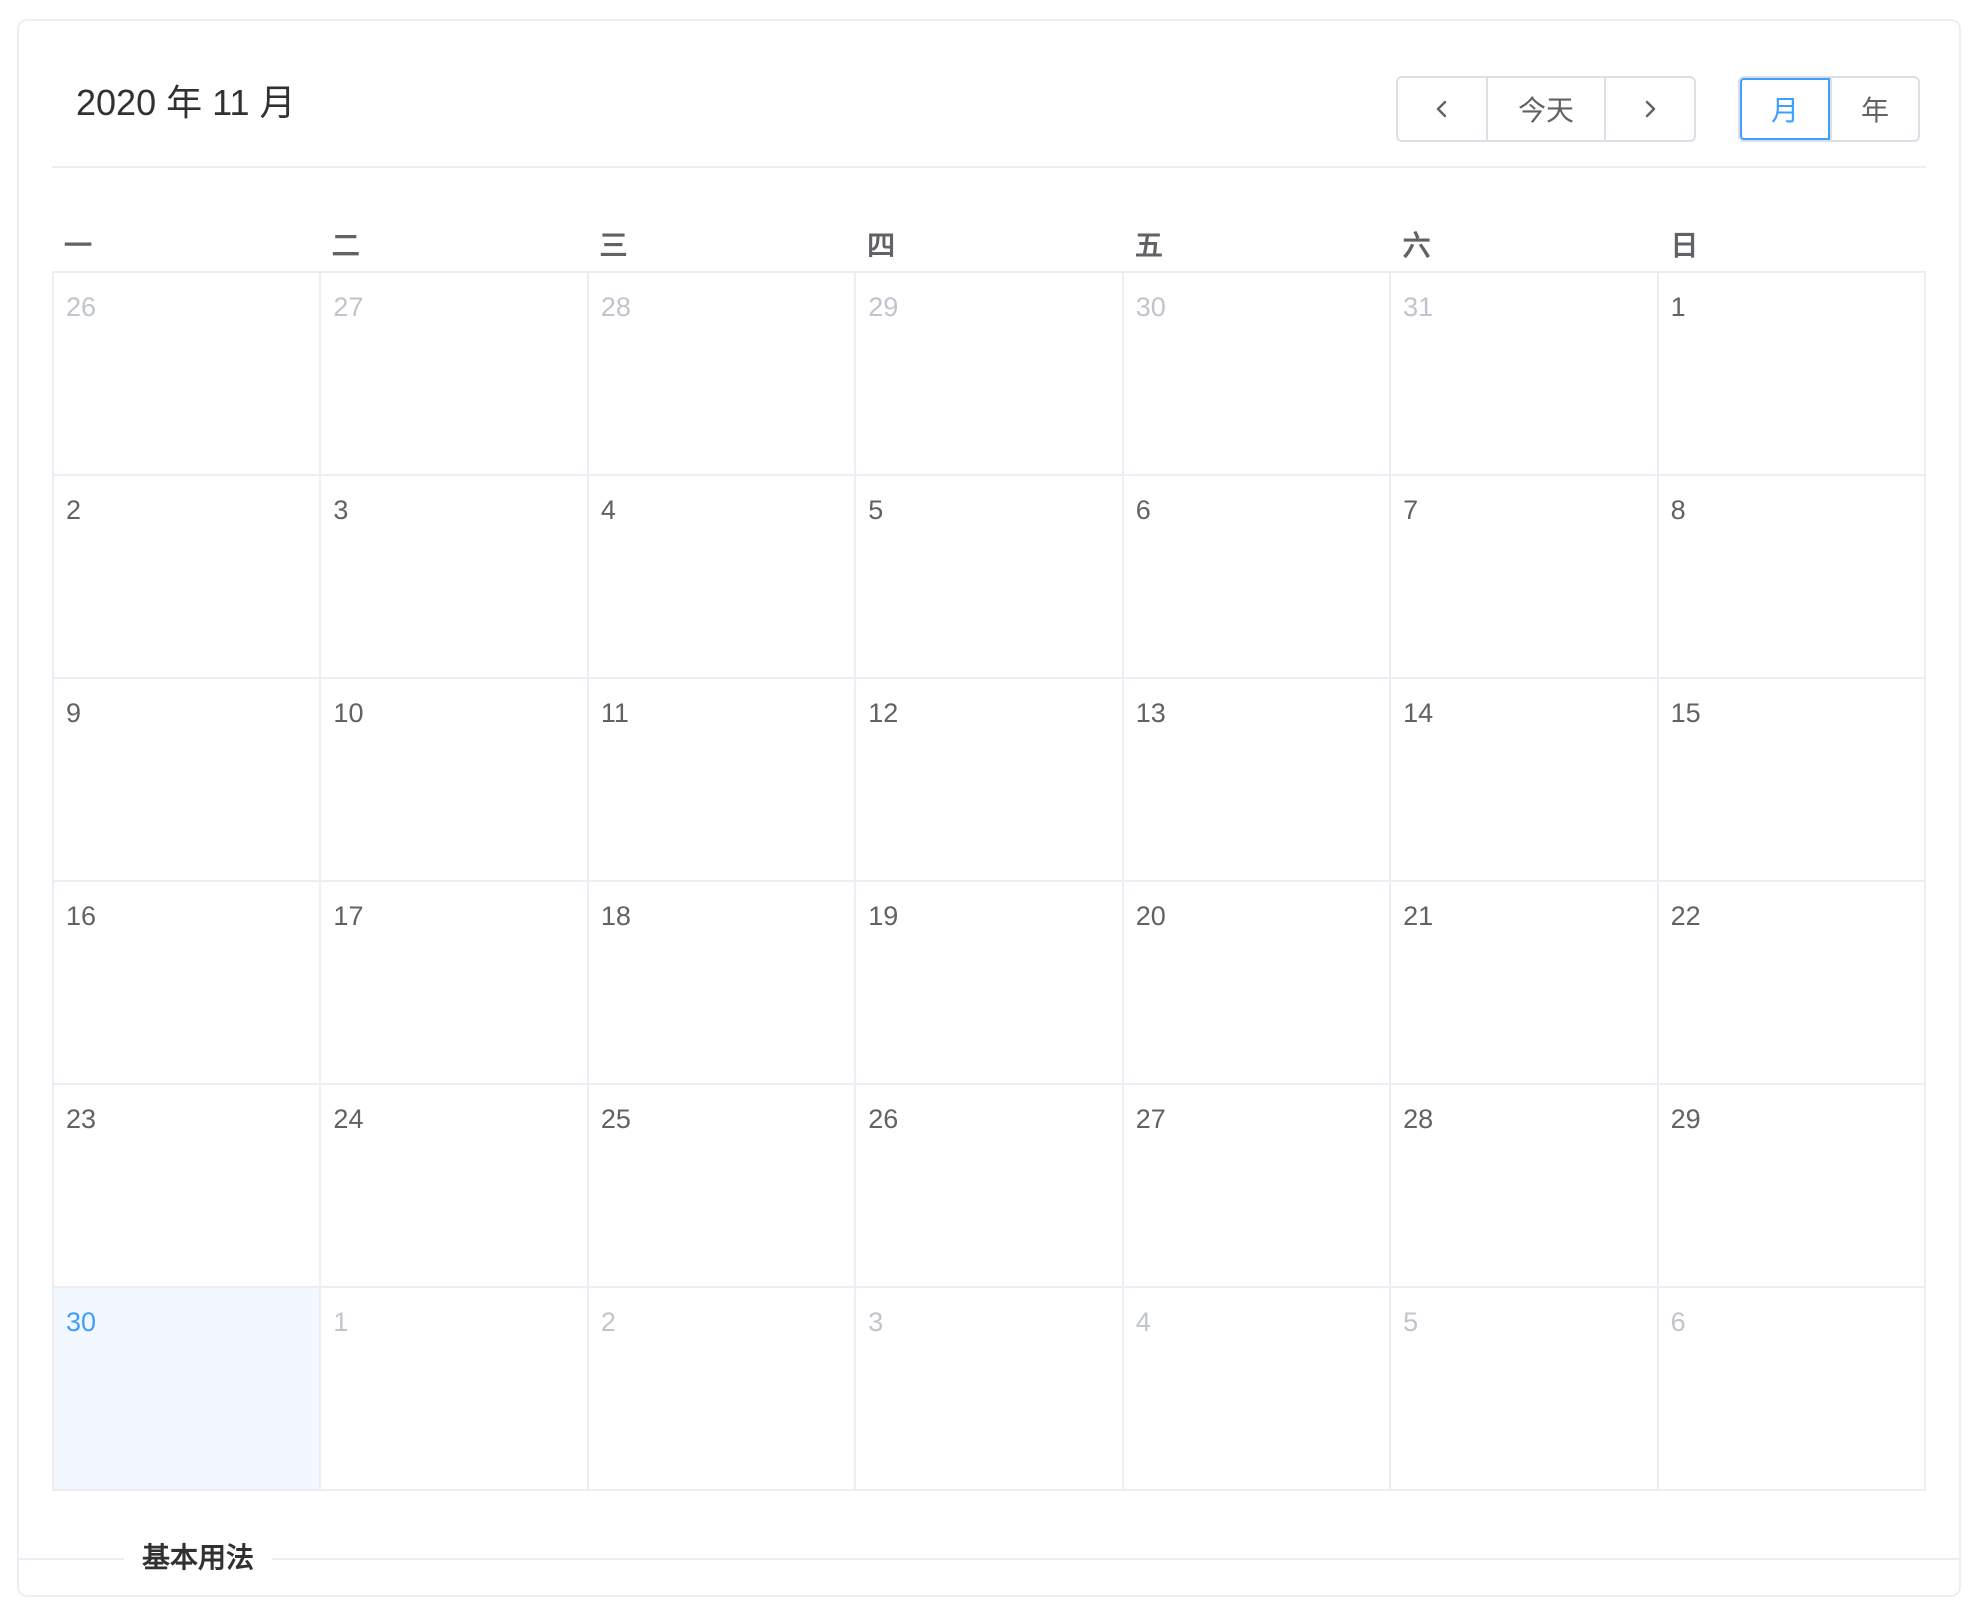  I want to click on today-button: 今天, so click(1545, 109).